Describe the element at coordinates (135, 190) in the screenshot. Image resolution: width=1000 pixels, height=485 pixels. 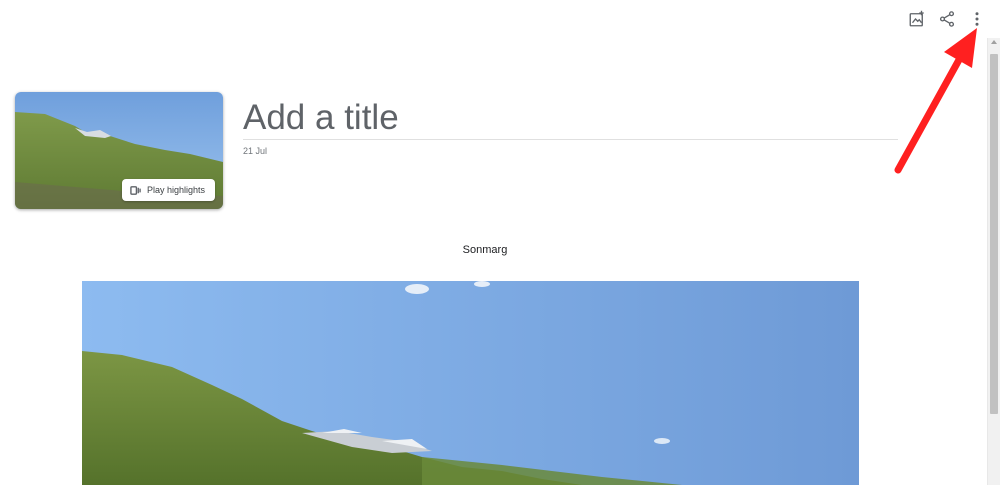
I see `movie-icon` at that location.